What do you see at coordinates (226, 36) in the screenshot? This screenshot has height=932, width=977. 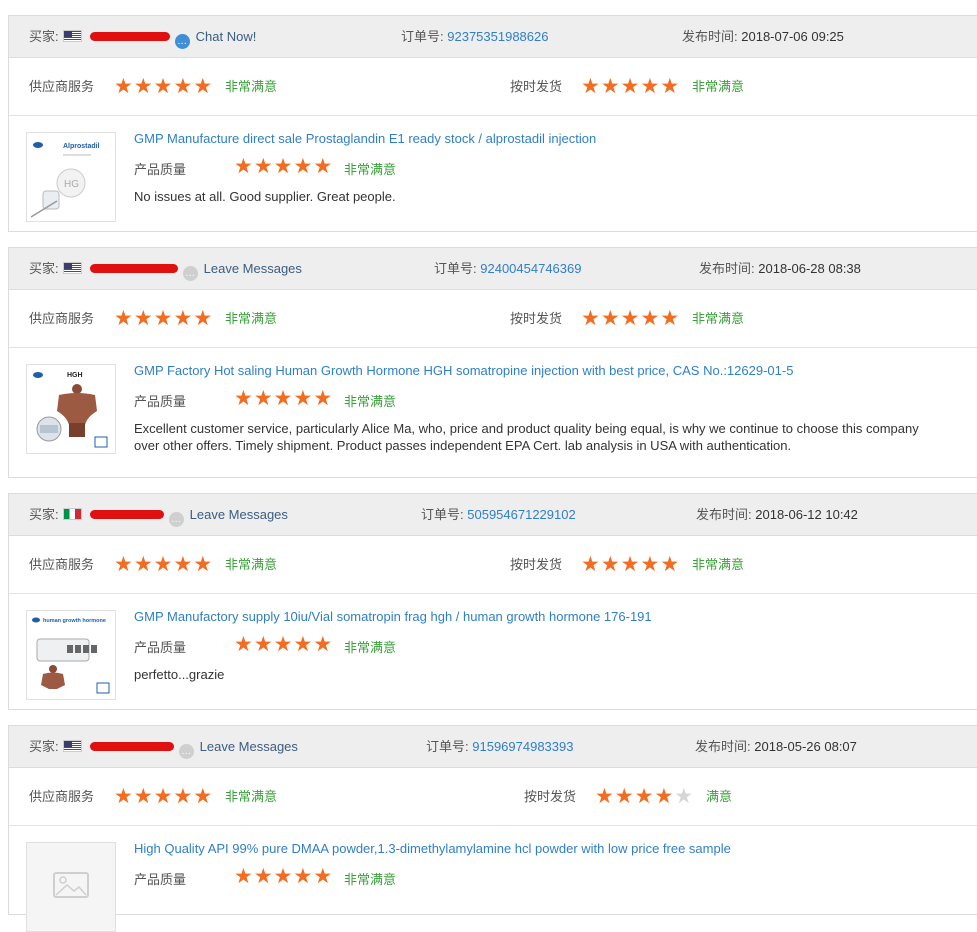 I see `chat-now-link: Chat Now!` at bounding box center [226, 36].